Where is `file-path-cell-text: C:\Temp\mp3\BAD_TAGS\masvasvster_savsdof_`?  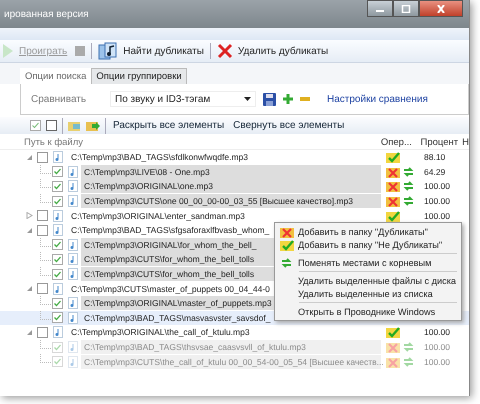
file-path-cell-text: C:\Temp\mp3\BAD_TAGS\masvasvster_savsdof_ is located at coordinates (177, 318).